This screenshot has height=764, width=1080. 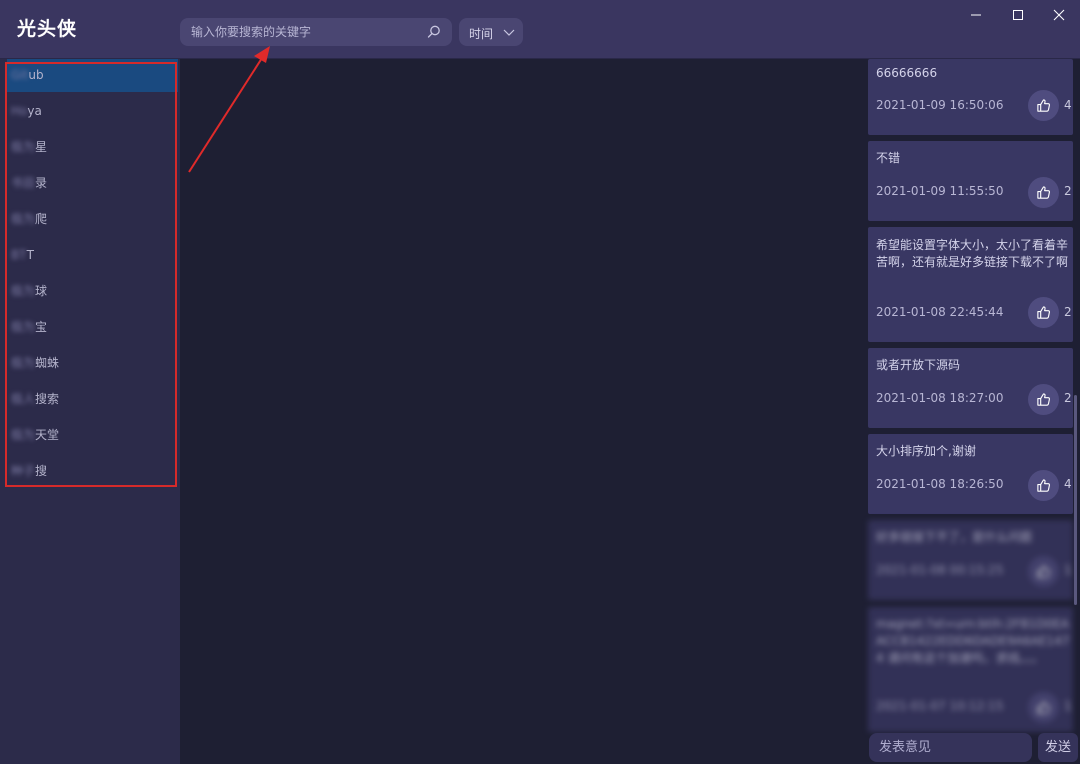 I want to click on comment-date: 2021-01-08 00:15:25, so click(x=940, y=570).